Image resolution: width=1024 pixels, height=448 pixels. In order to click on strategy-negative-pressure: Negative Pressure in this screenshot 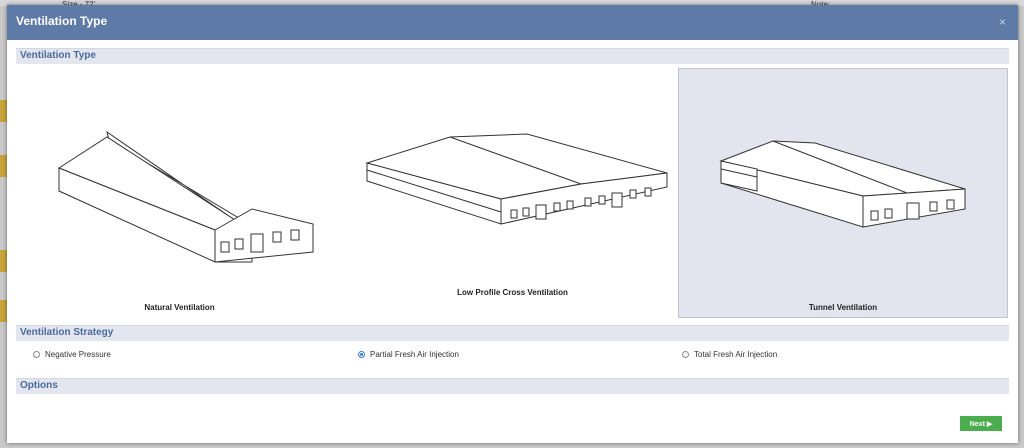, I will do `click(72, 354)`.